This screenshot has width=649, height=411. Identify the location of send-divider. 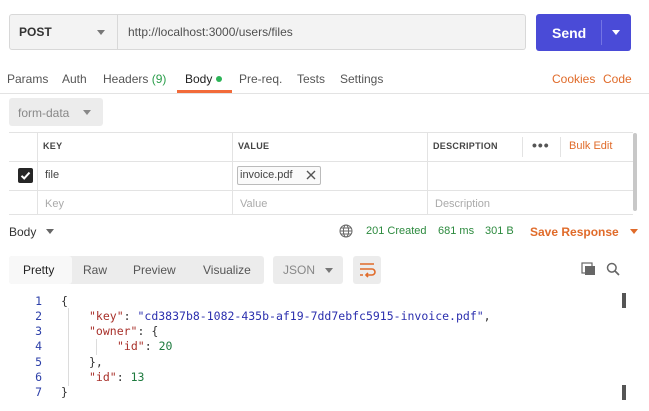
(601, 32).